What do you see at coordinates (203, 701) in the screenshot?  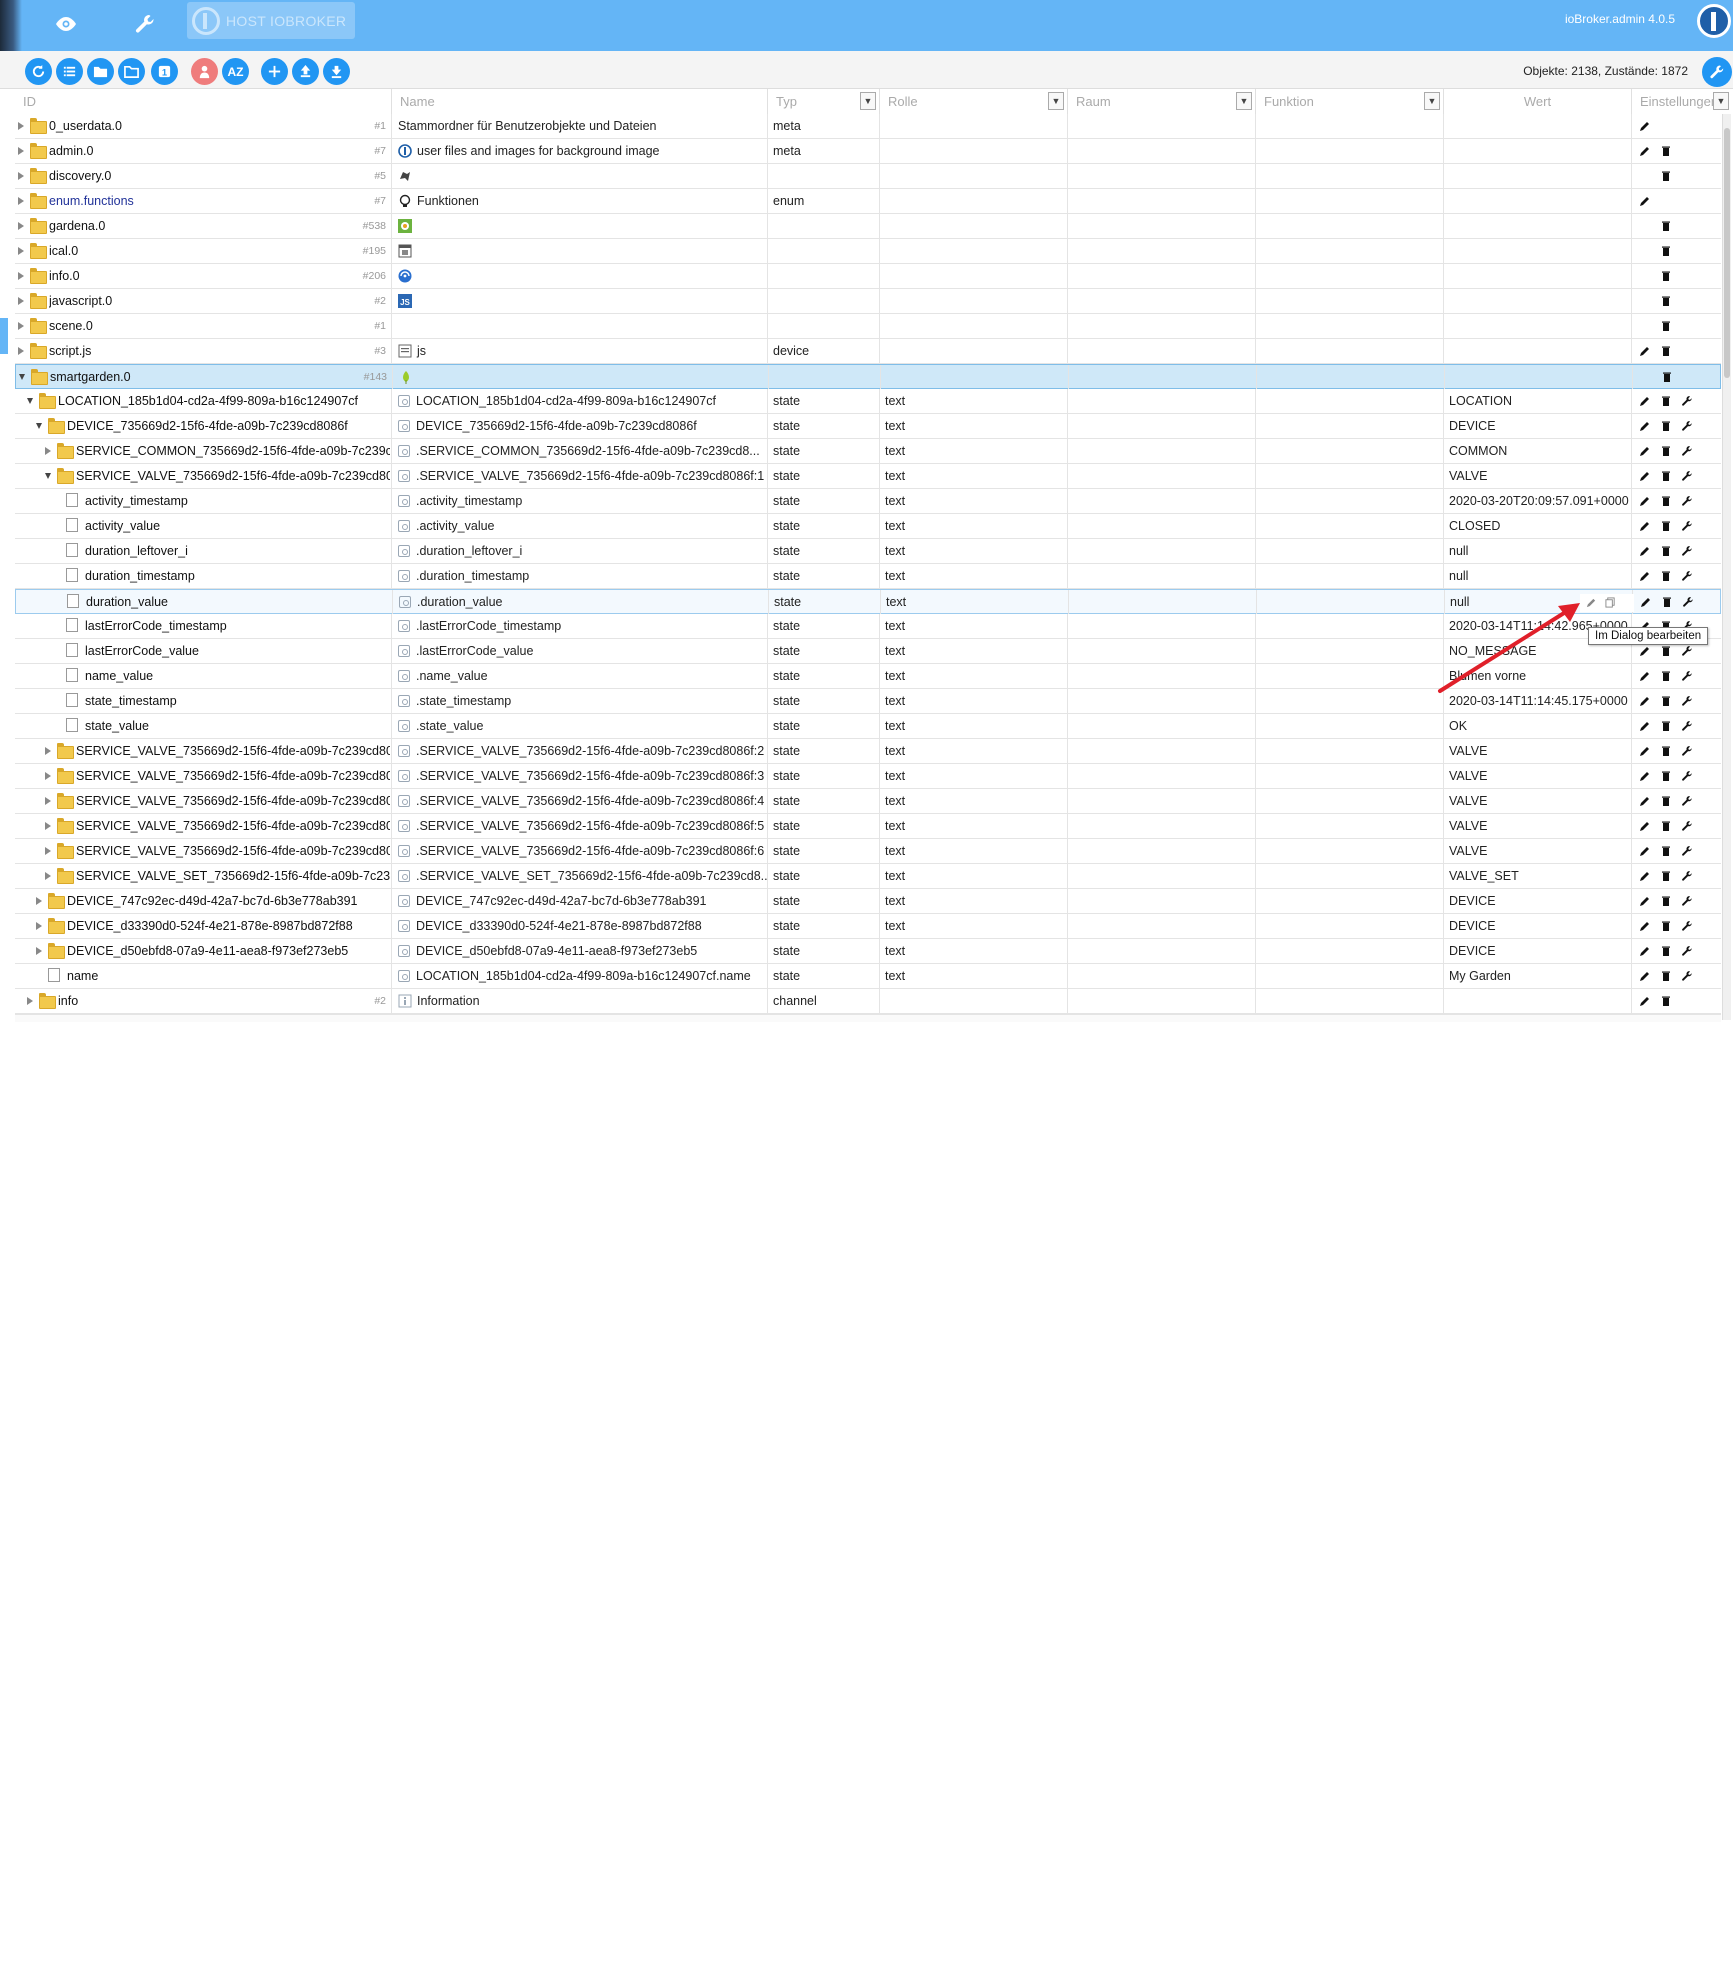 I see `id-cell: state_timestamp` at bounding box center [203, 701].